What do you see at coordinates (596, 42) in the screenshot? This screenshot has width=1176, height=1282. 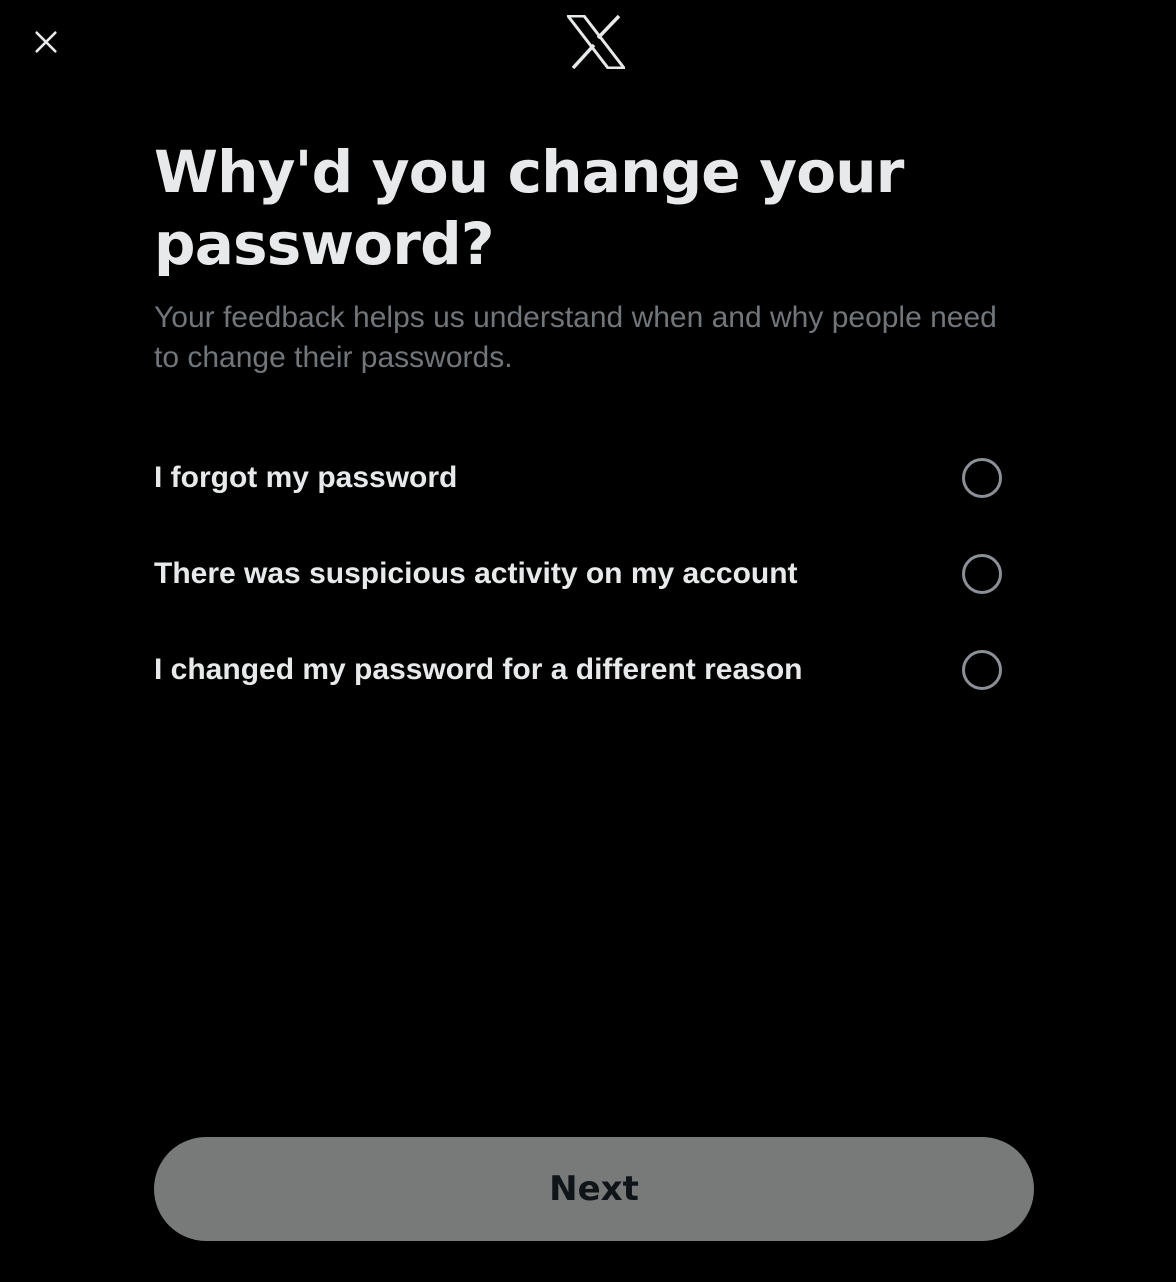 I see `x-logo-icon` at bounding box center [596, 42].